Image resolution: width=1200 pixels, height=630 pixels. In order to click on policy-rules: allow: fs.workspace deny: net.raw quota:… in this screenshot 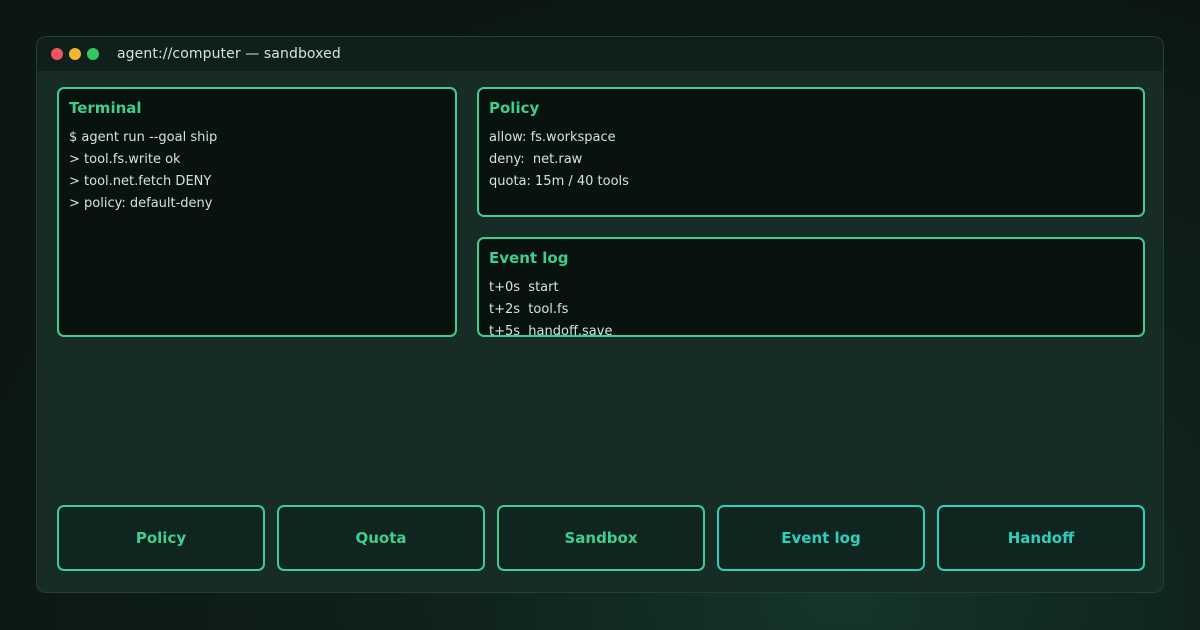, I will do `click(559, 160)`.